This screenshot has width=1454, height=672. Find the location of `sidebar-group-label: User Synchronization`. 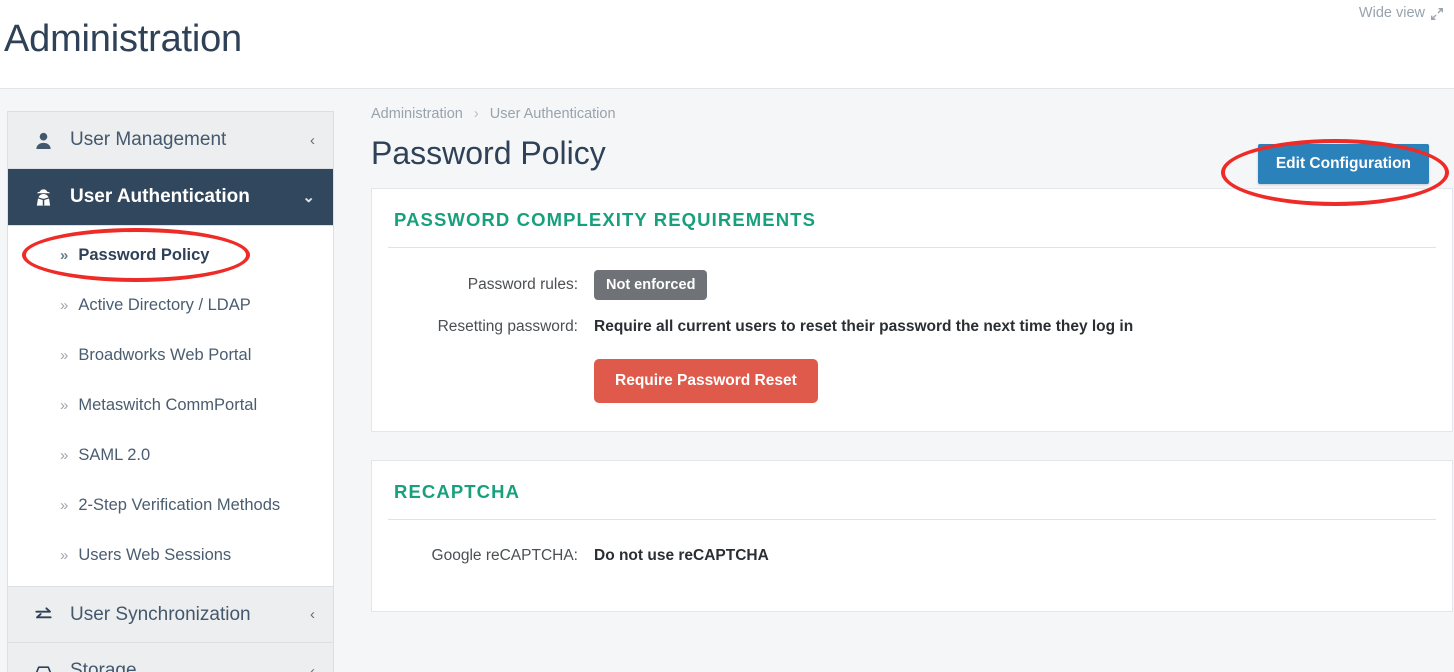

sidebar-group-label: User Synchronization is located at coordinates (160, 614).